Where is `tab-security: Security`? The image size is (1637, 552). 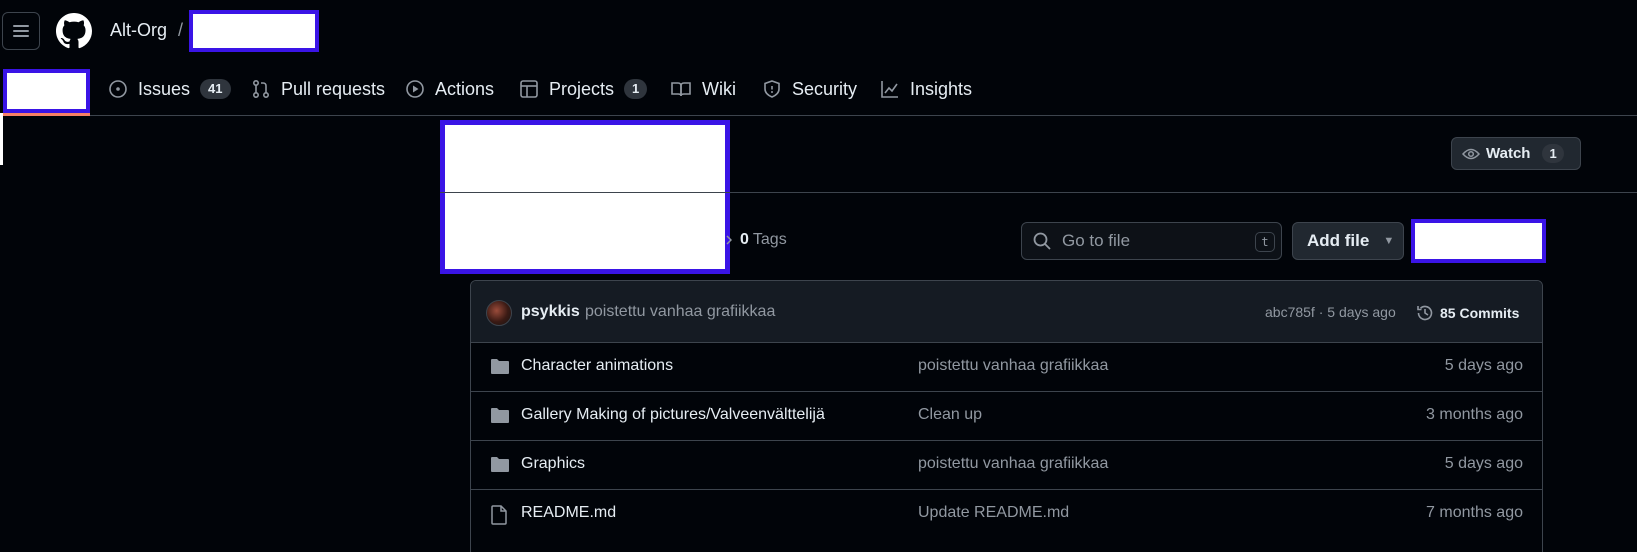 tab-security: Security is located at coordinates (809, 89).